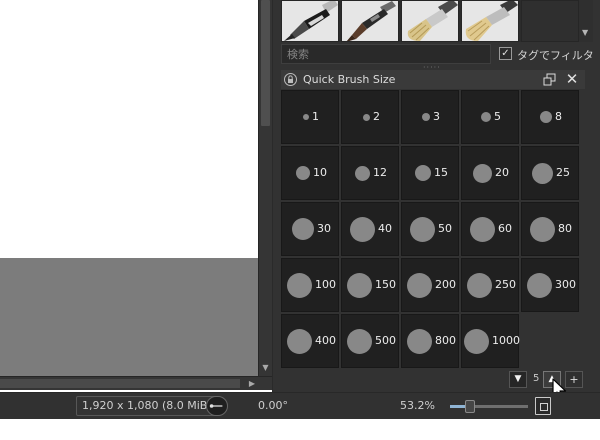  I want to click on brush-size-label: 200, so click(445, 284).